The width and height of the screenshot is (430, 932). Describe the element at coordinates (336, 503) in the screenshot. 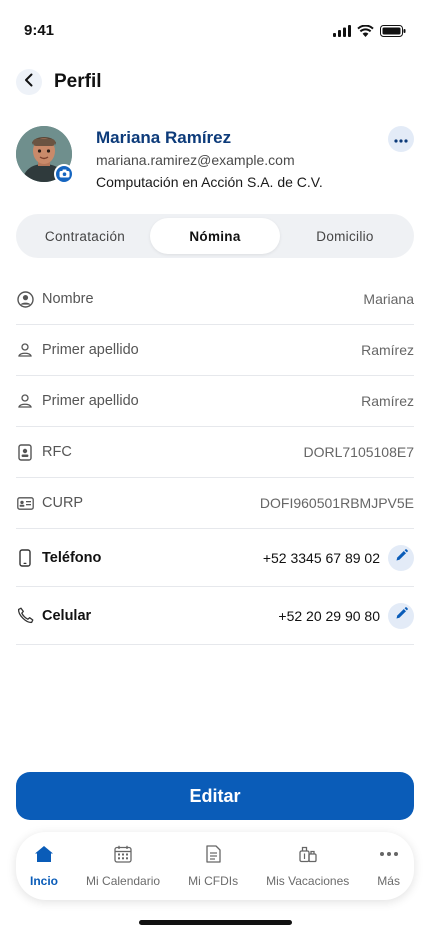

I see `field-value: DOFI960501RBMJPV5E` at that location.